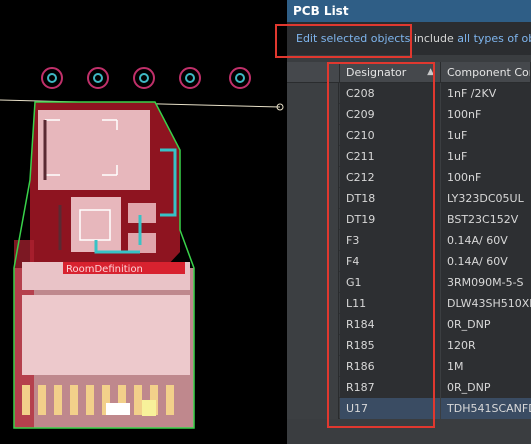  I want to click on panel-title: PCB List, so click(409, 11).